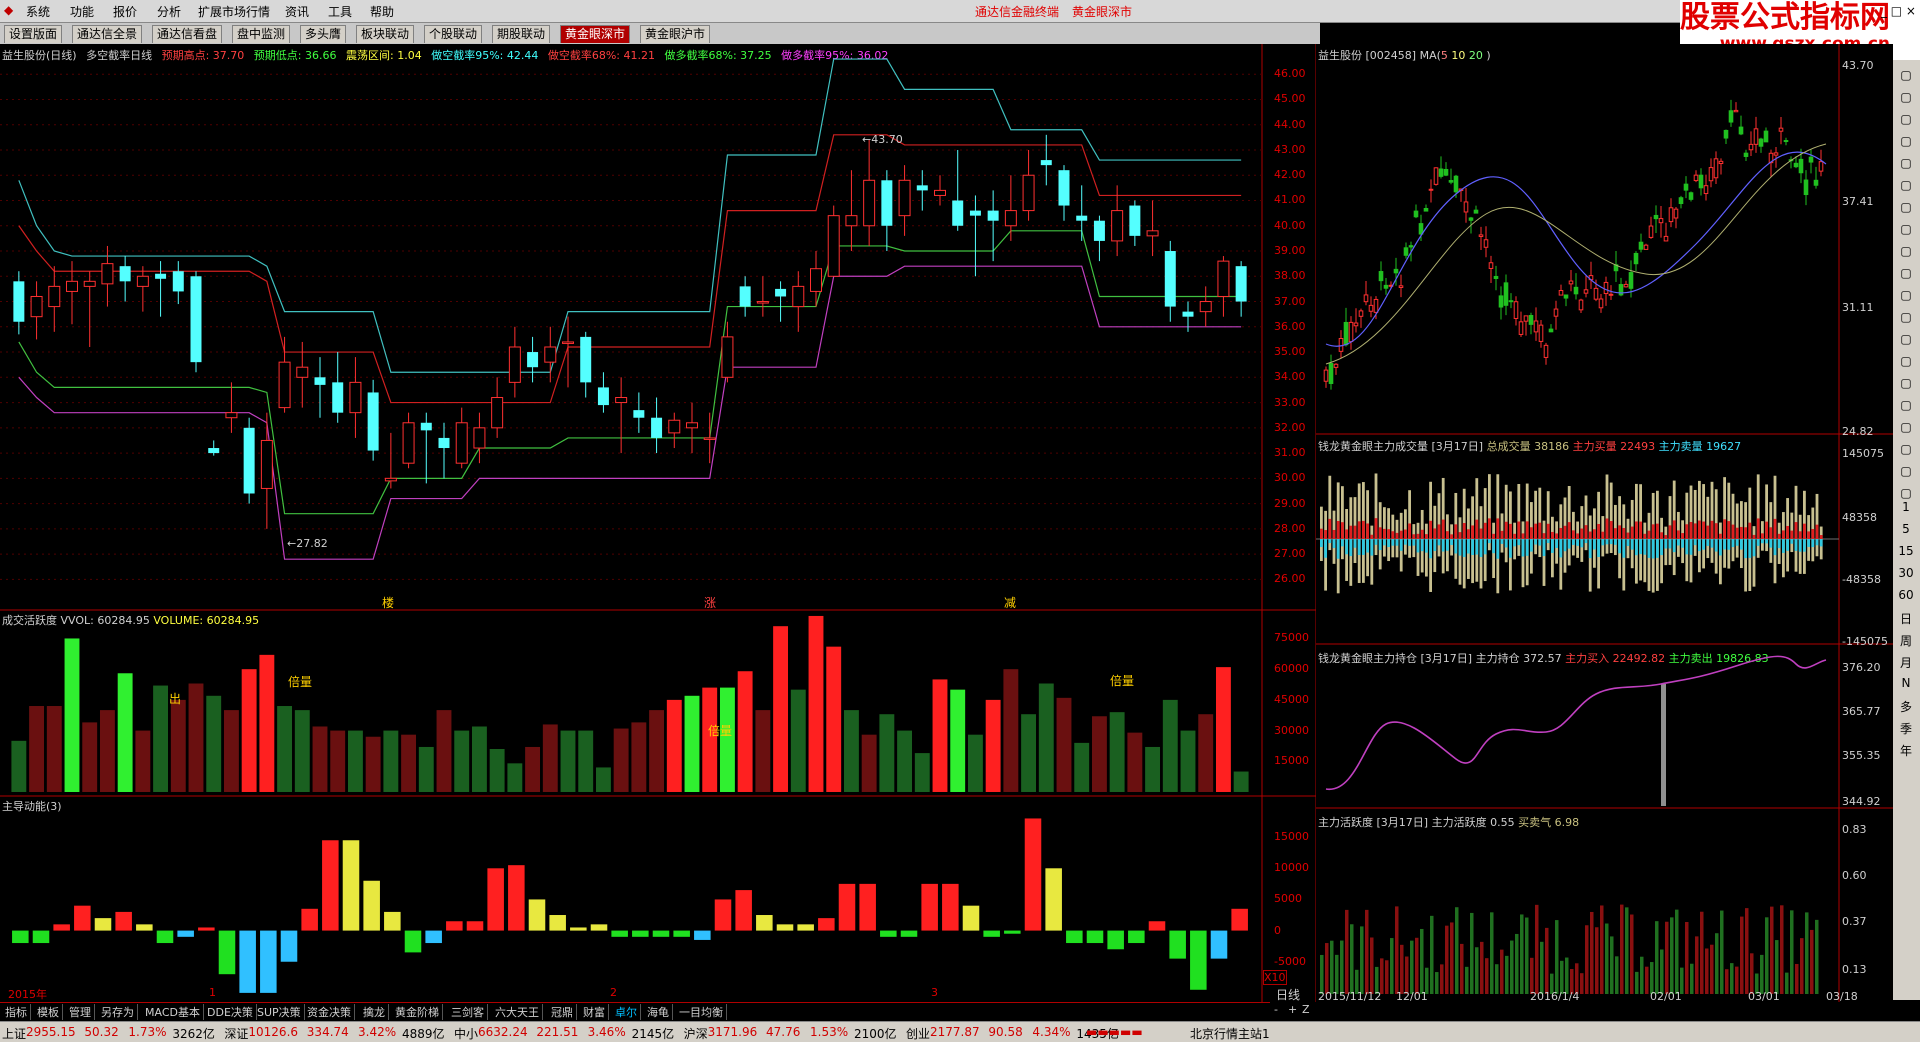  I want to click on window-controls: _ □ ×, so click(1898, 11).